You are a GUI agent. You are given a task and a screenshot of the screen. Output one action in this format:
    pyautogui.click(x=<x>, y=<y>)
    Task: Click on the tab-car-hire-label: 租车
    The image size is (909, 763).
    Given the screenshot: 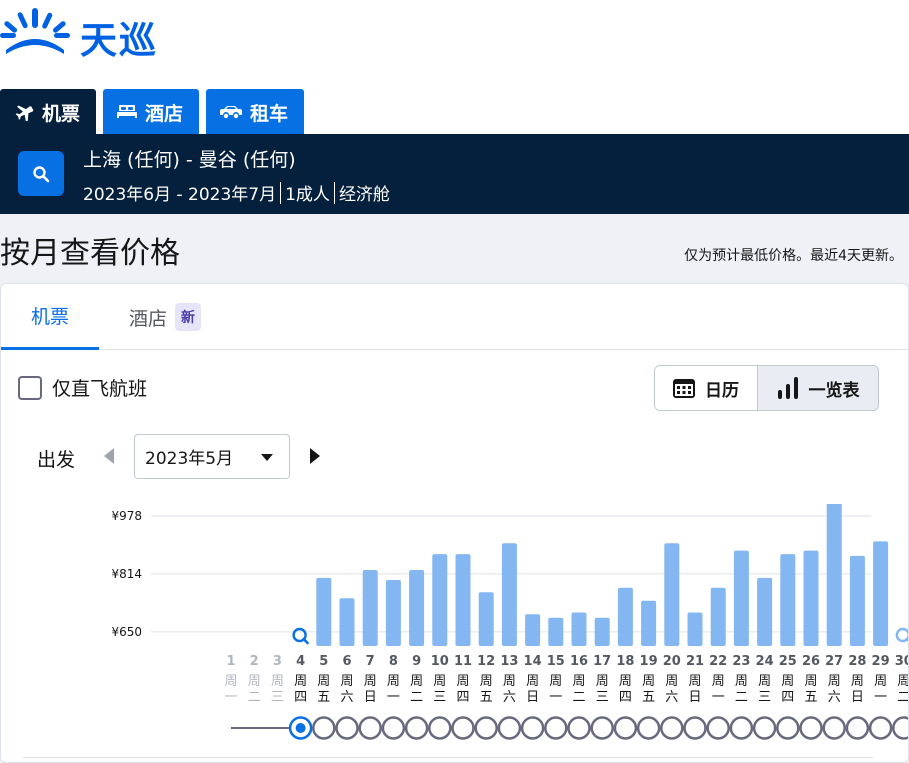 What is the action you would take?
    pyautogui.click(x=269, y=113)
    